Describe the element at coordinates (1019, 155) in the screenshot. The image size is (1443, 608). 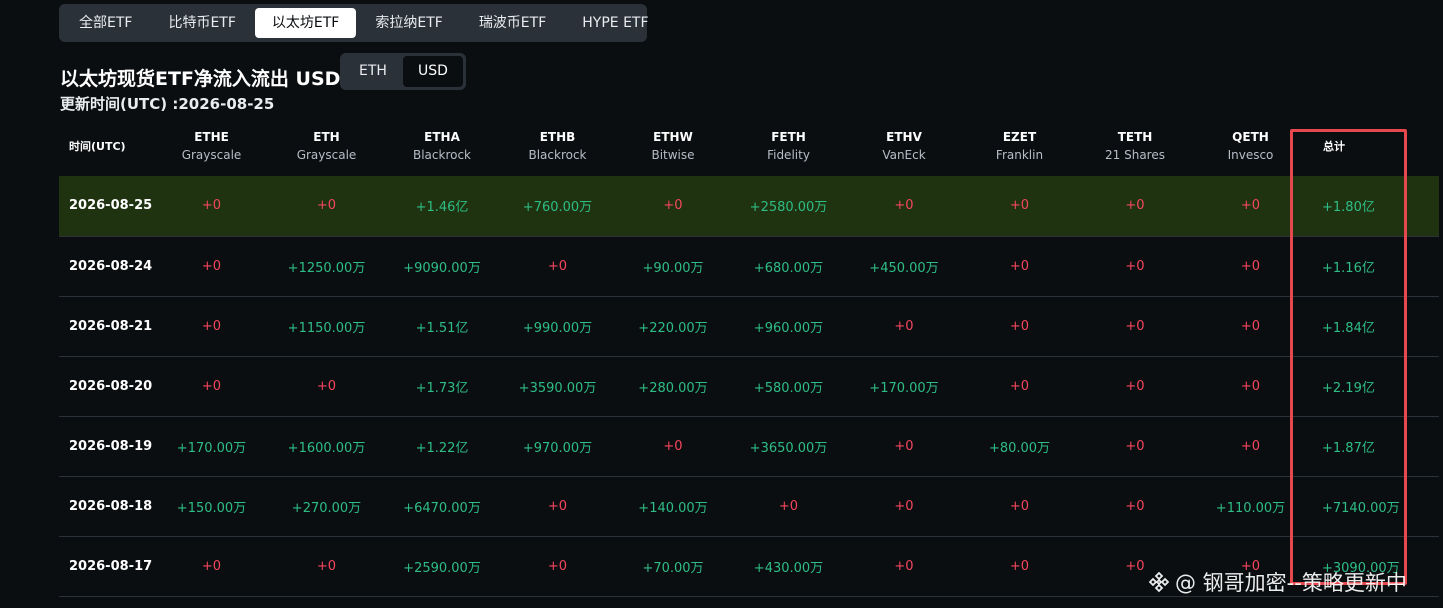
I see `column-issuer: Franklin` at that location.